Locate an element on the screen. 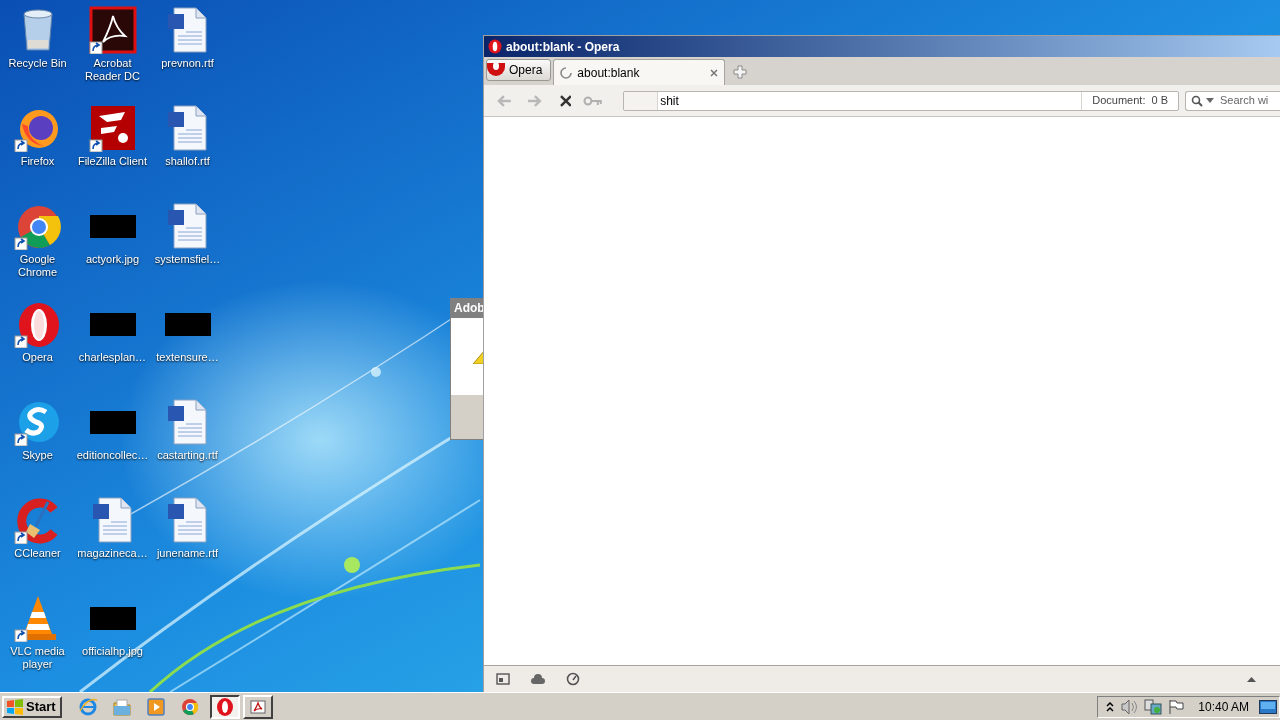 Image resolution: width=1280 pixels, height=720 pixels. icon-label: Skype is located at coordinates (37, 455).